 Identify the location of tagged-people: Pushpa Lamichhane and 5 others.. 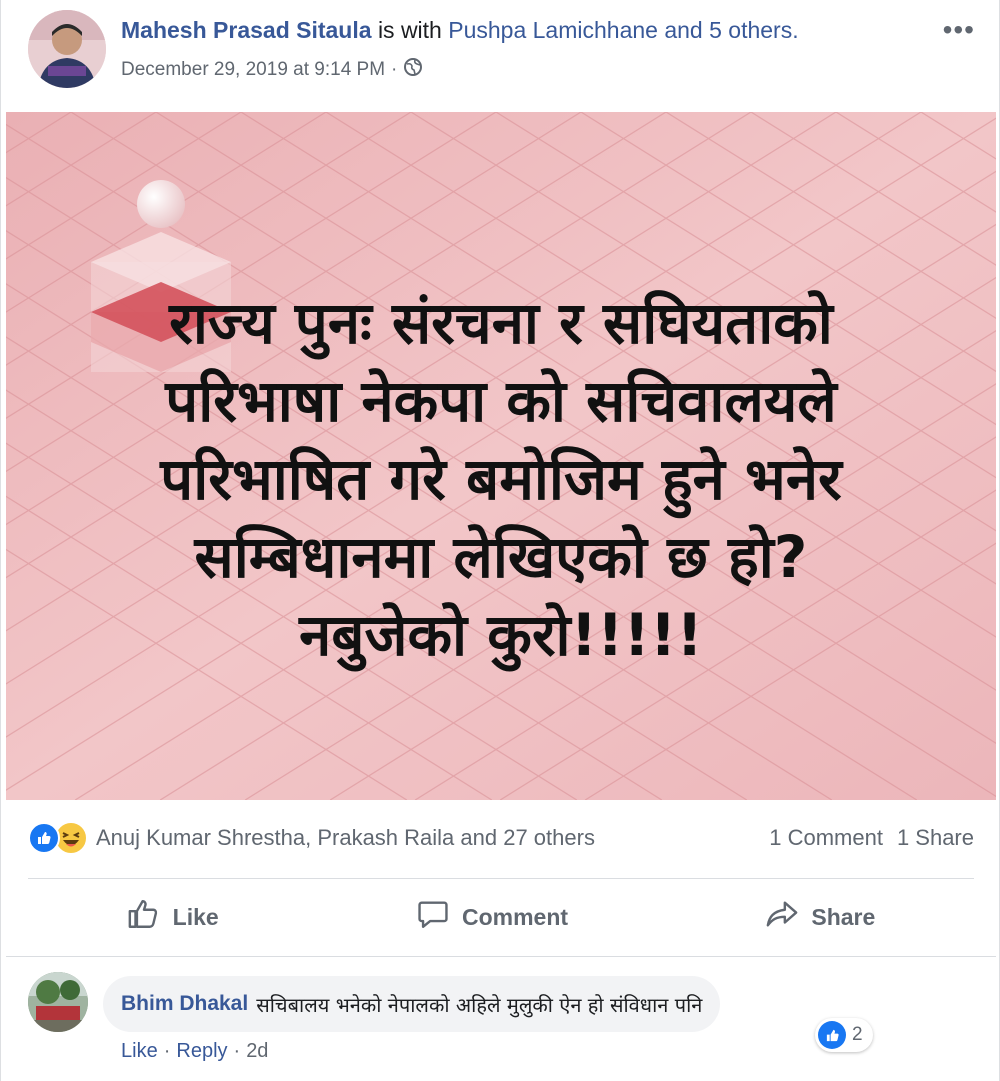
(623, 30).